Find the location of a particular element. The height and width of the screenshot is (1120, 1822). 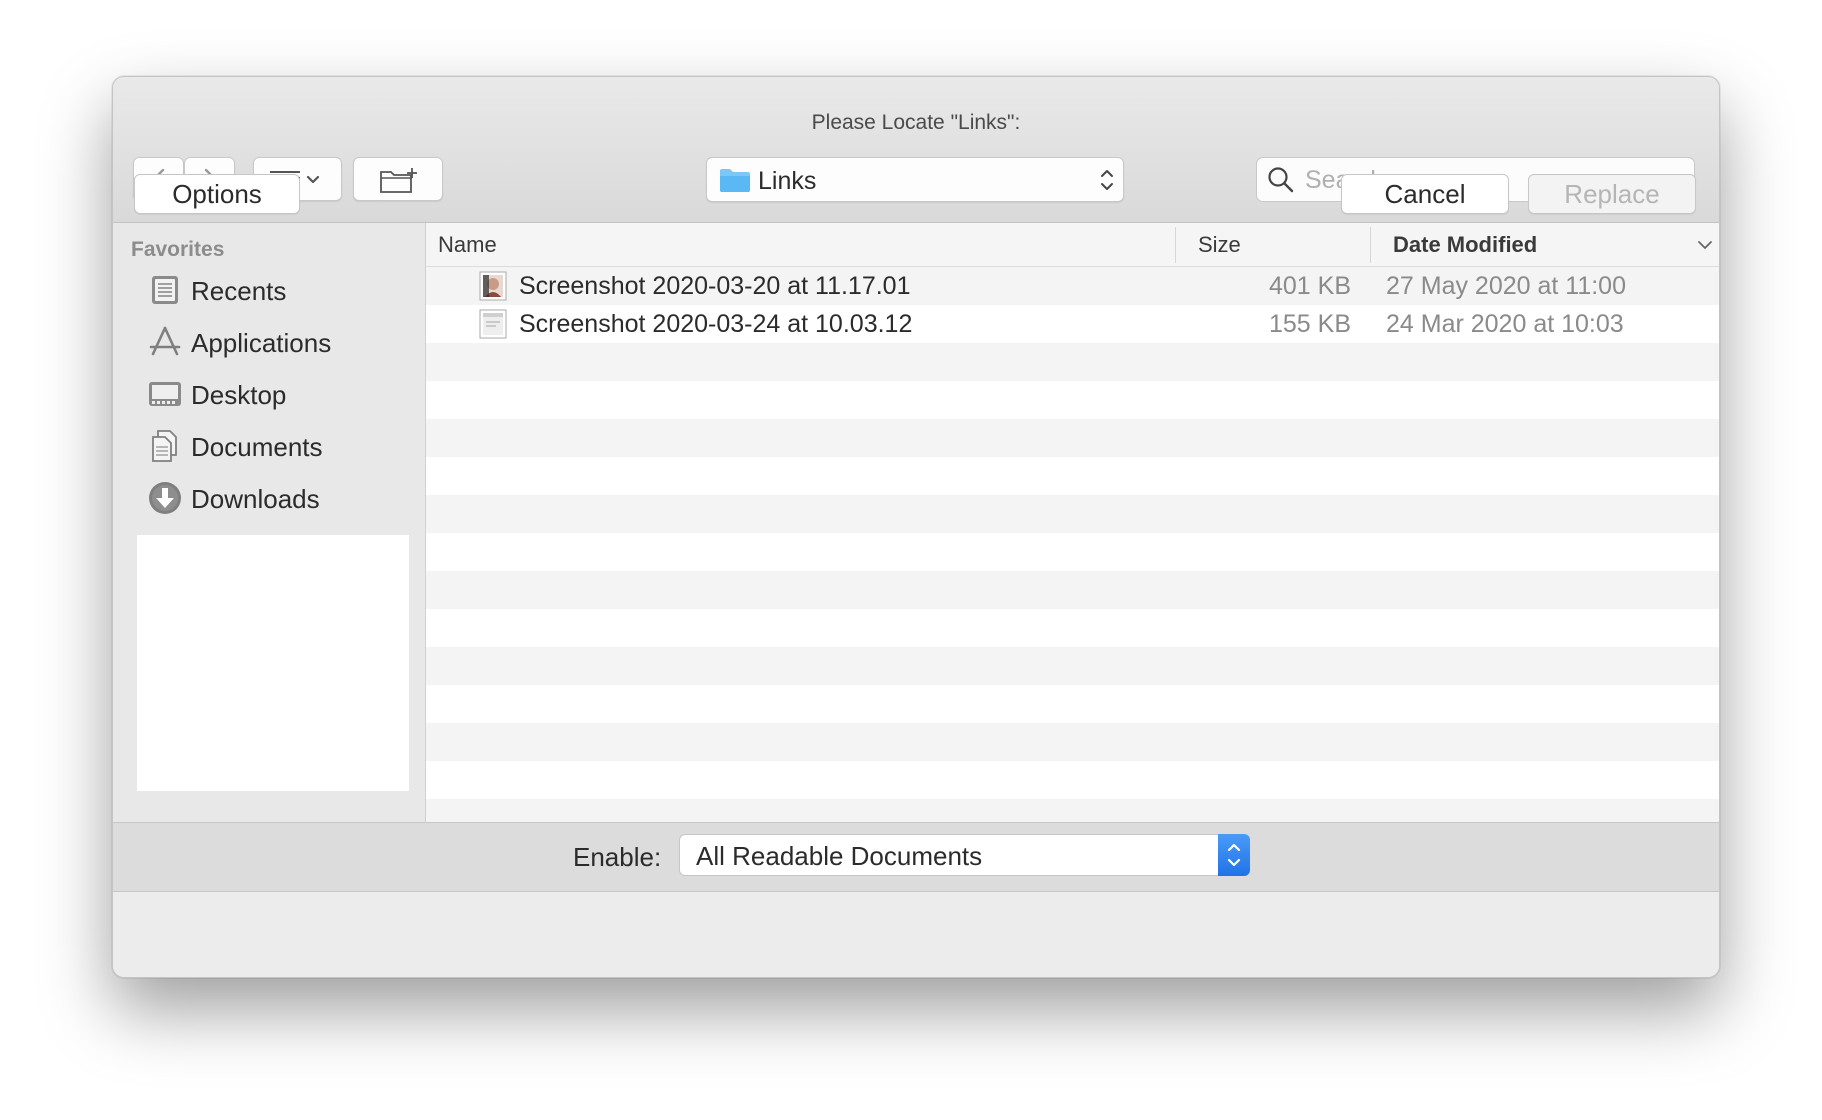

sort-descending-icon is located at coordinates (1705, 245).